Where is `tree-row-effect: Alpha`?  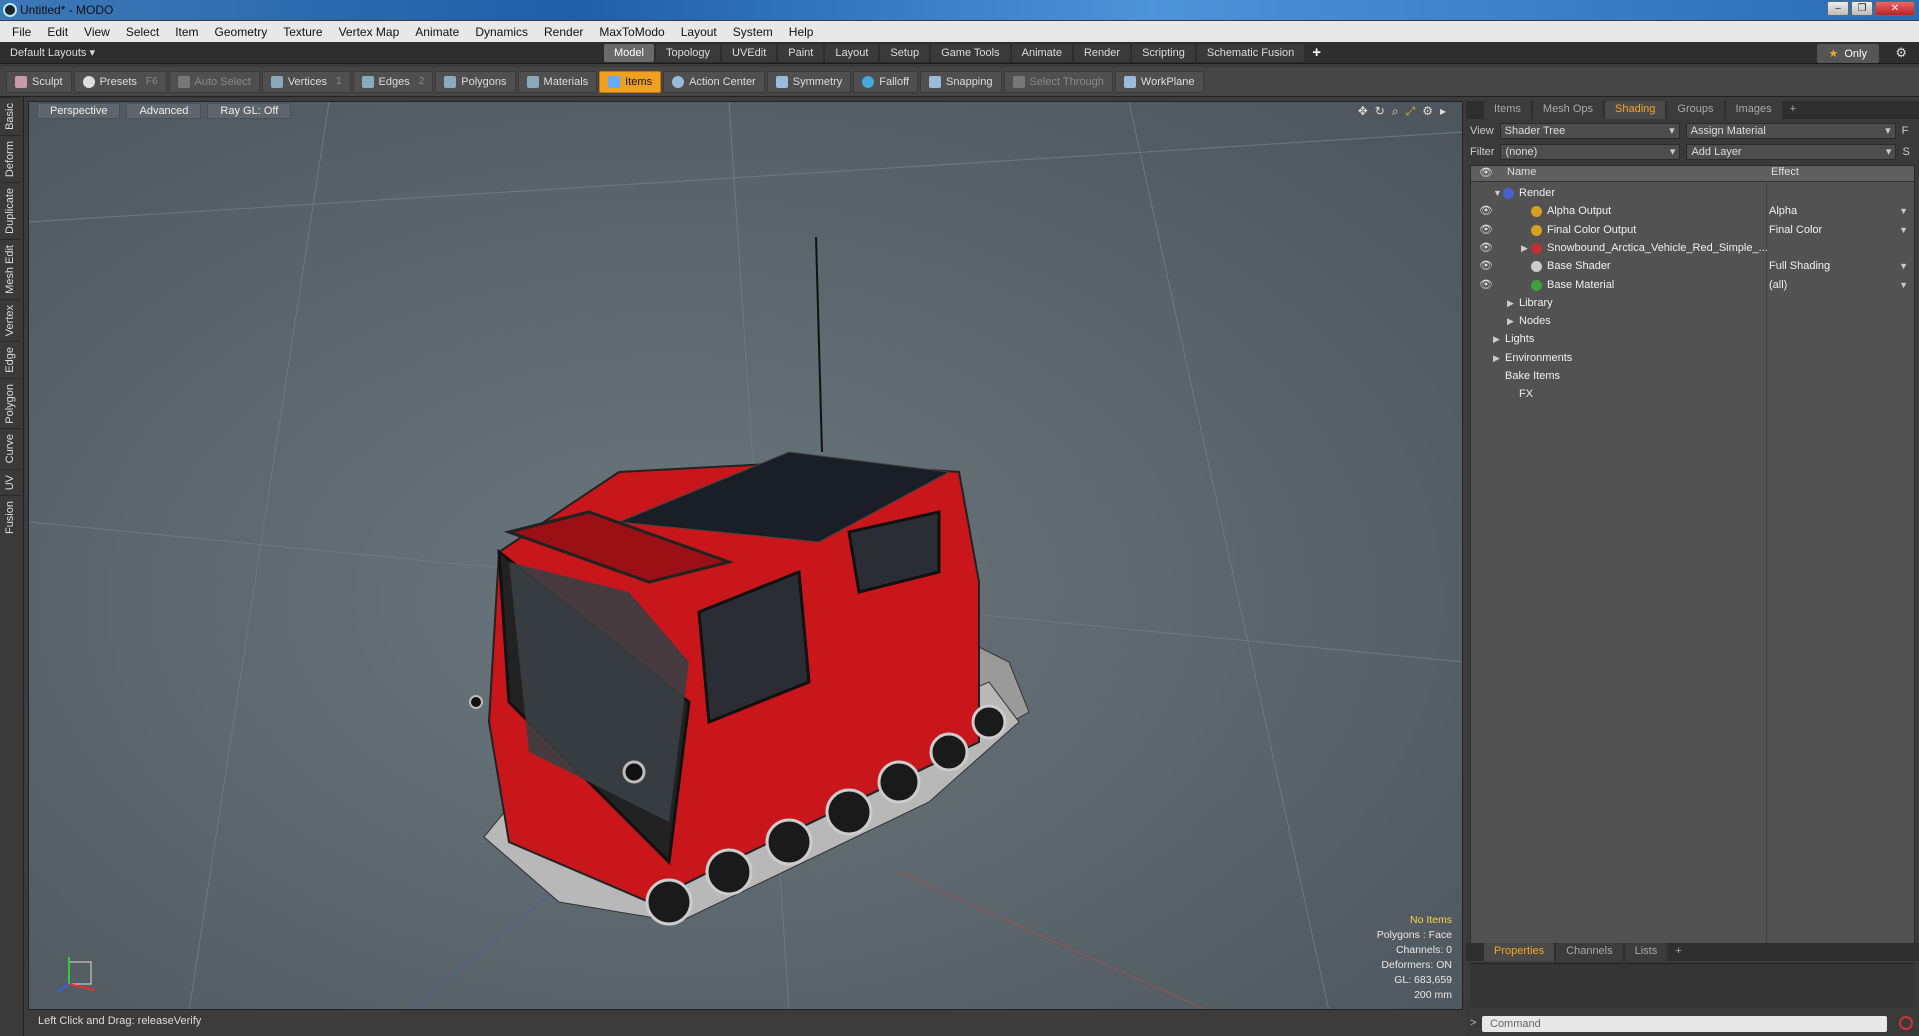 tree-row-effect: Alpha is located at coordinates (1783, 211).